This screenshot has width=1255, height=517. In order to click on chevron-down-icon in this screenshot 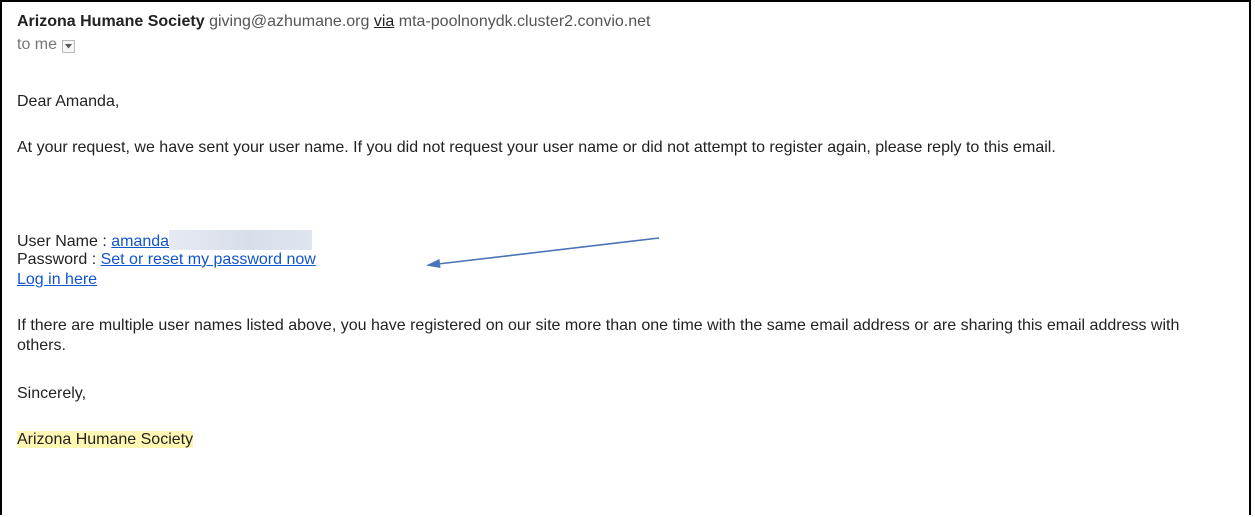, I will do `click(69, 45)`.